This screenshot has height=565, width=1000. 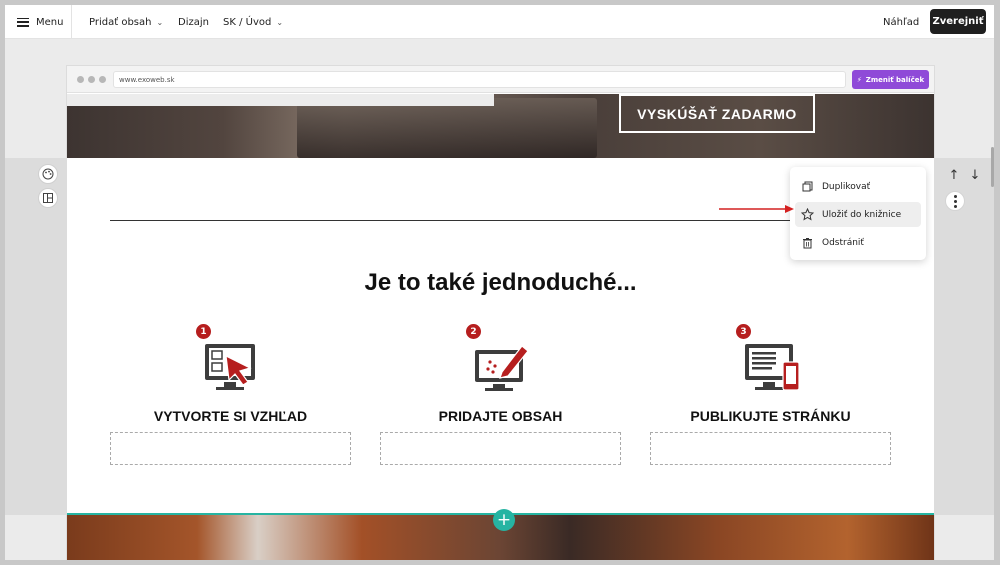 What do you see at coordinates (846, 186) in the screenshot?
I see `duplicate-label: Duplikovať` at bounding box center [846, 186].